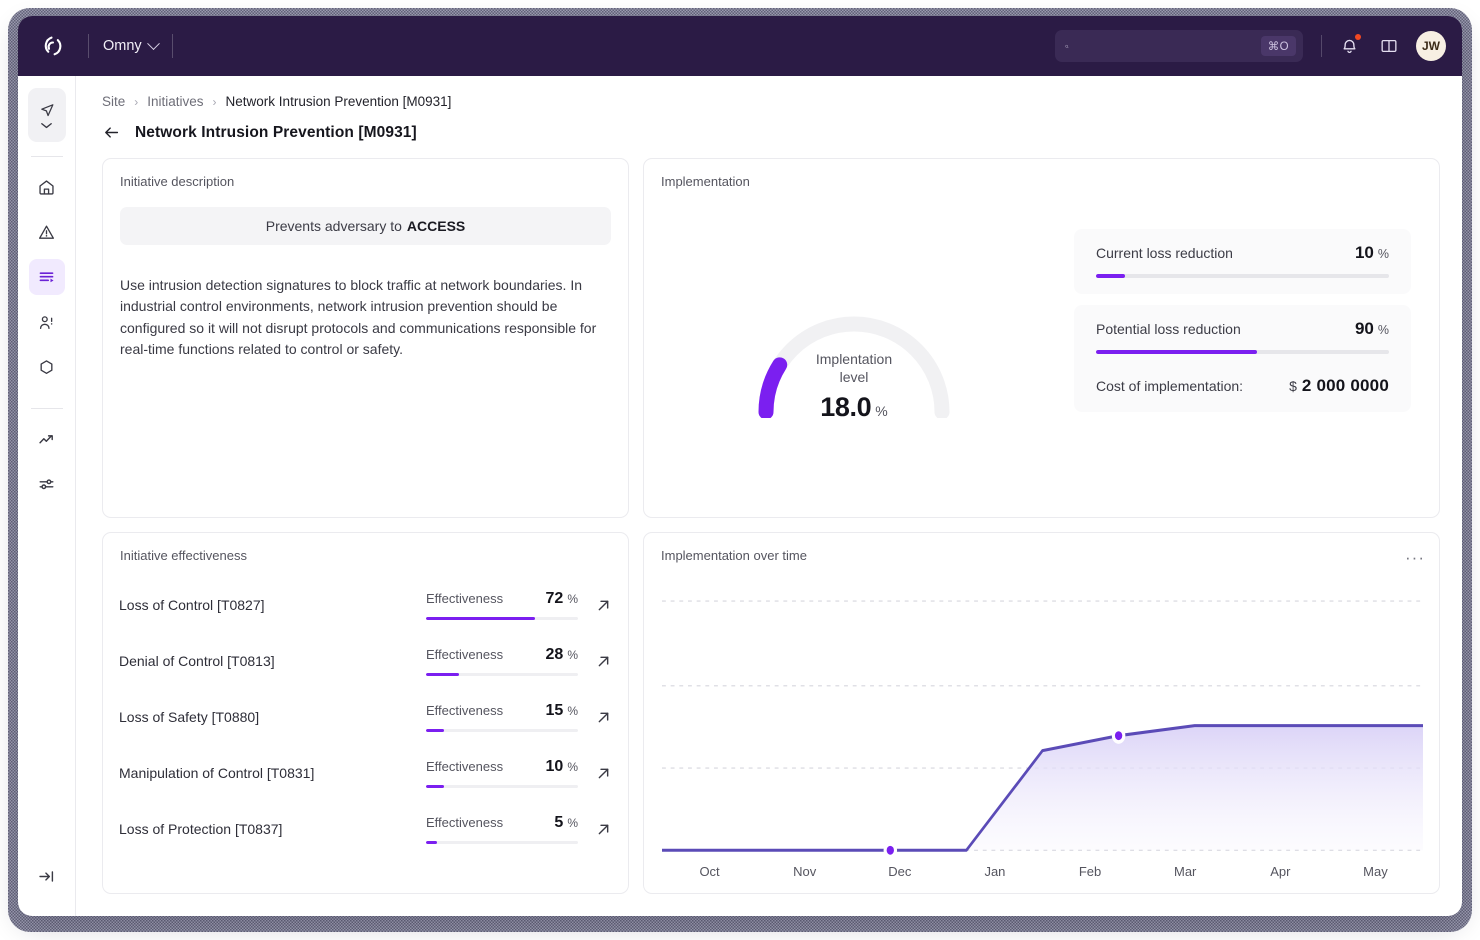 This screenshot has width=1480, height=940. What do you see at coordinates (365, 605) in the screenshot?
I see `effectiveness-row: Loss of Control [T0827] Effectiveness 72%` at bounding box center [365, 605].